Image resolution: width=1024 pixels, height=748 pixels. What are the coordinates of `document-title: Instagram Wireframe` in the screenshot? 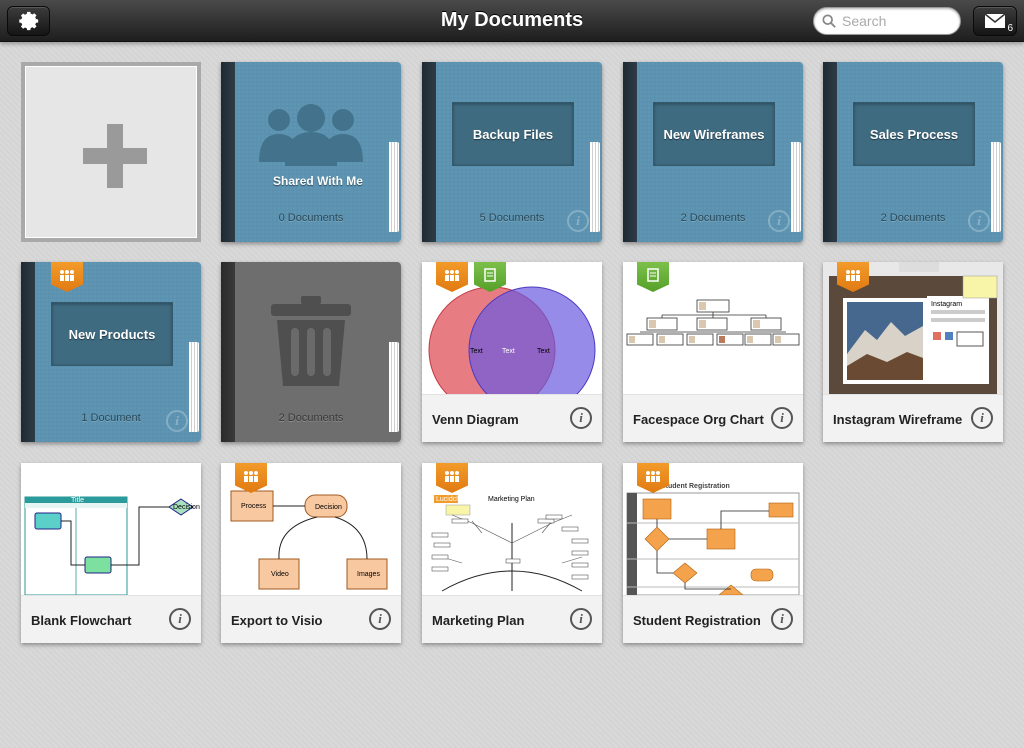 It's located at (898, 419).